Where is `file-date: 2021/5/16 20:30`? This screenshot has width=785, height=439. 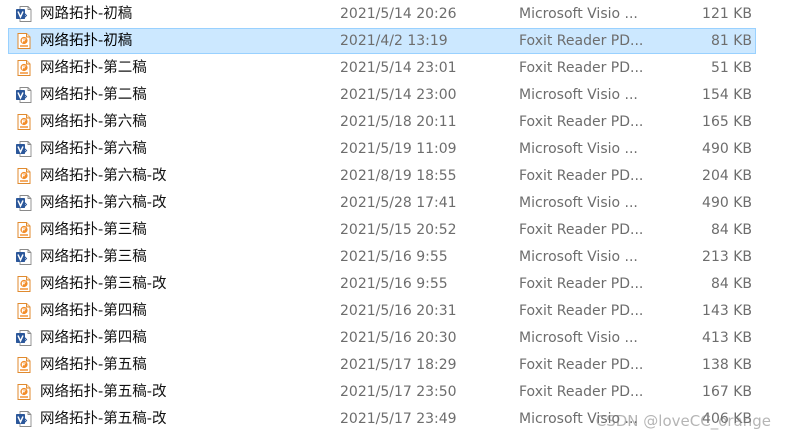 file-date: 2021/5/16 20:30 is located at coordinates (398, 338).